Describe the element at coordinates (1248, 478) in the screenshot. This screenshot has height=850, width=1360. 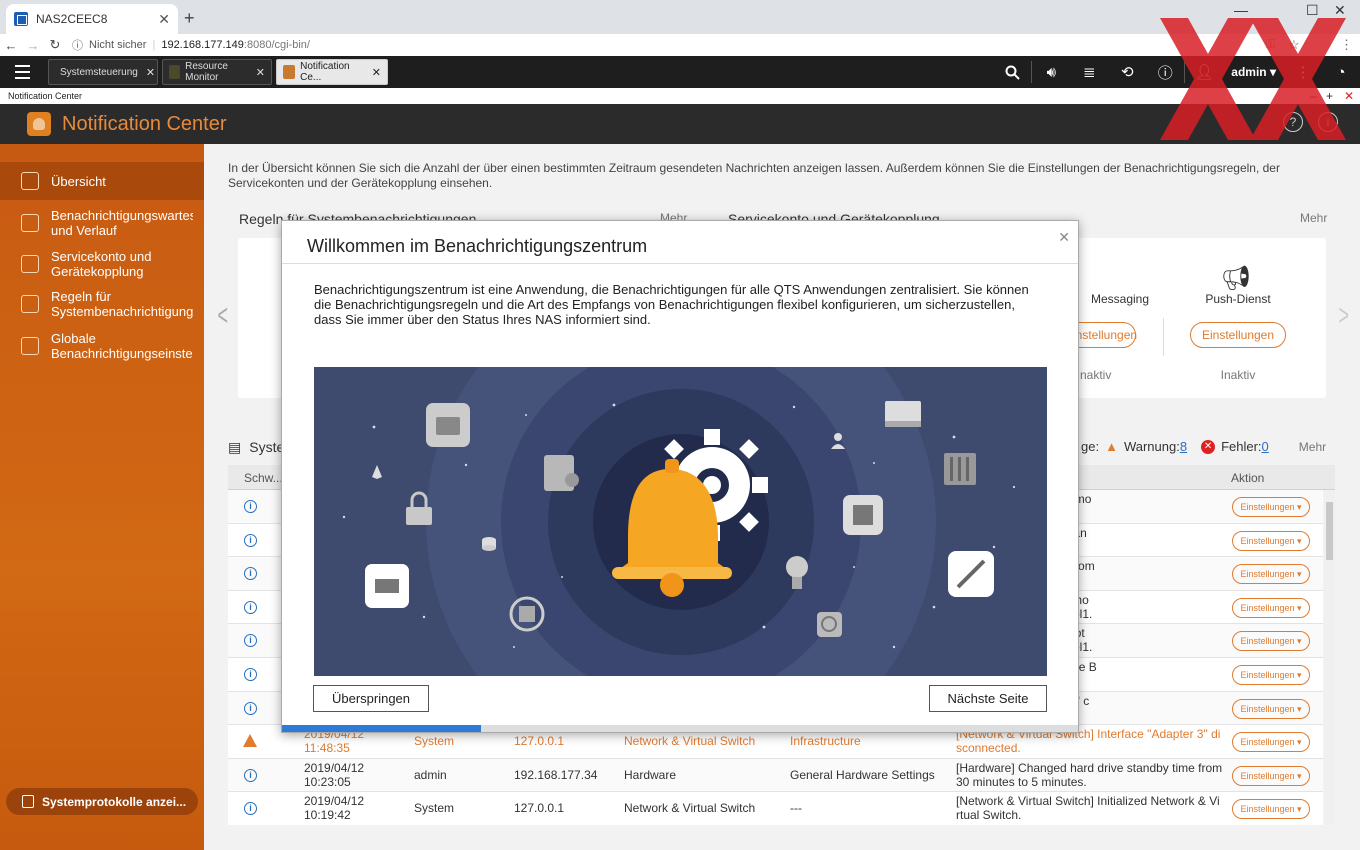
I see `col-action: Aktion` at that location.